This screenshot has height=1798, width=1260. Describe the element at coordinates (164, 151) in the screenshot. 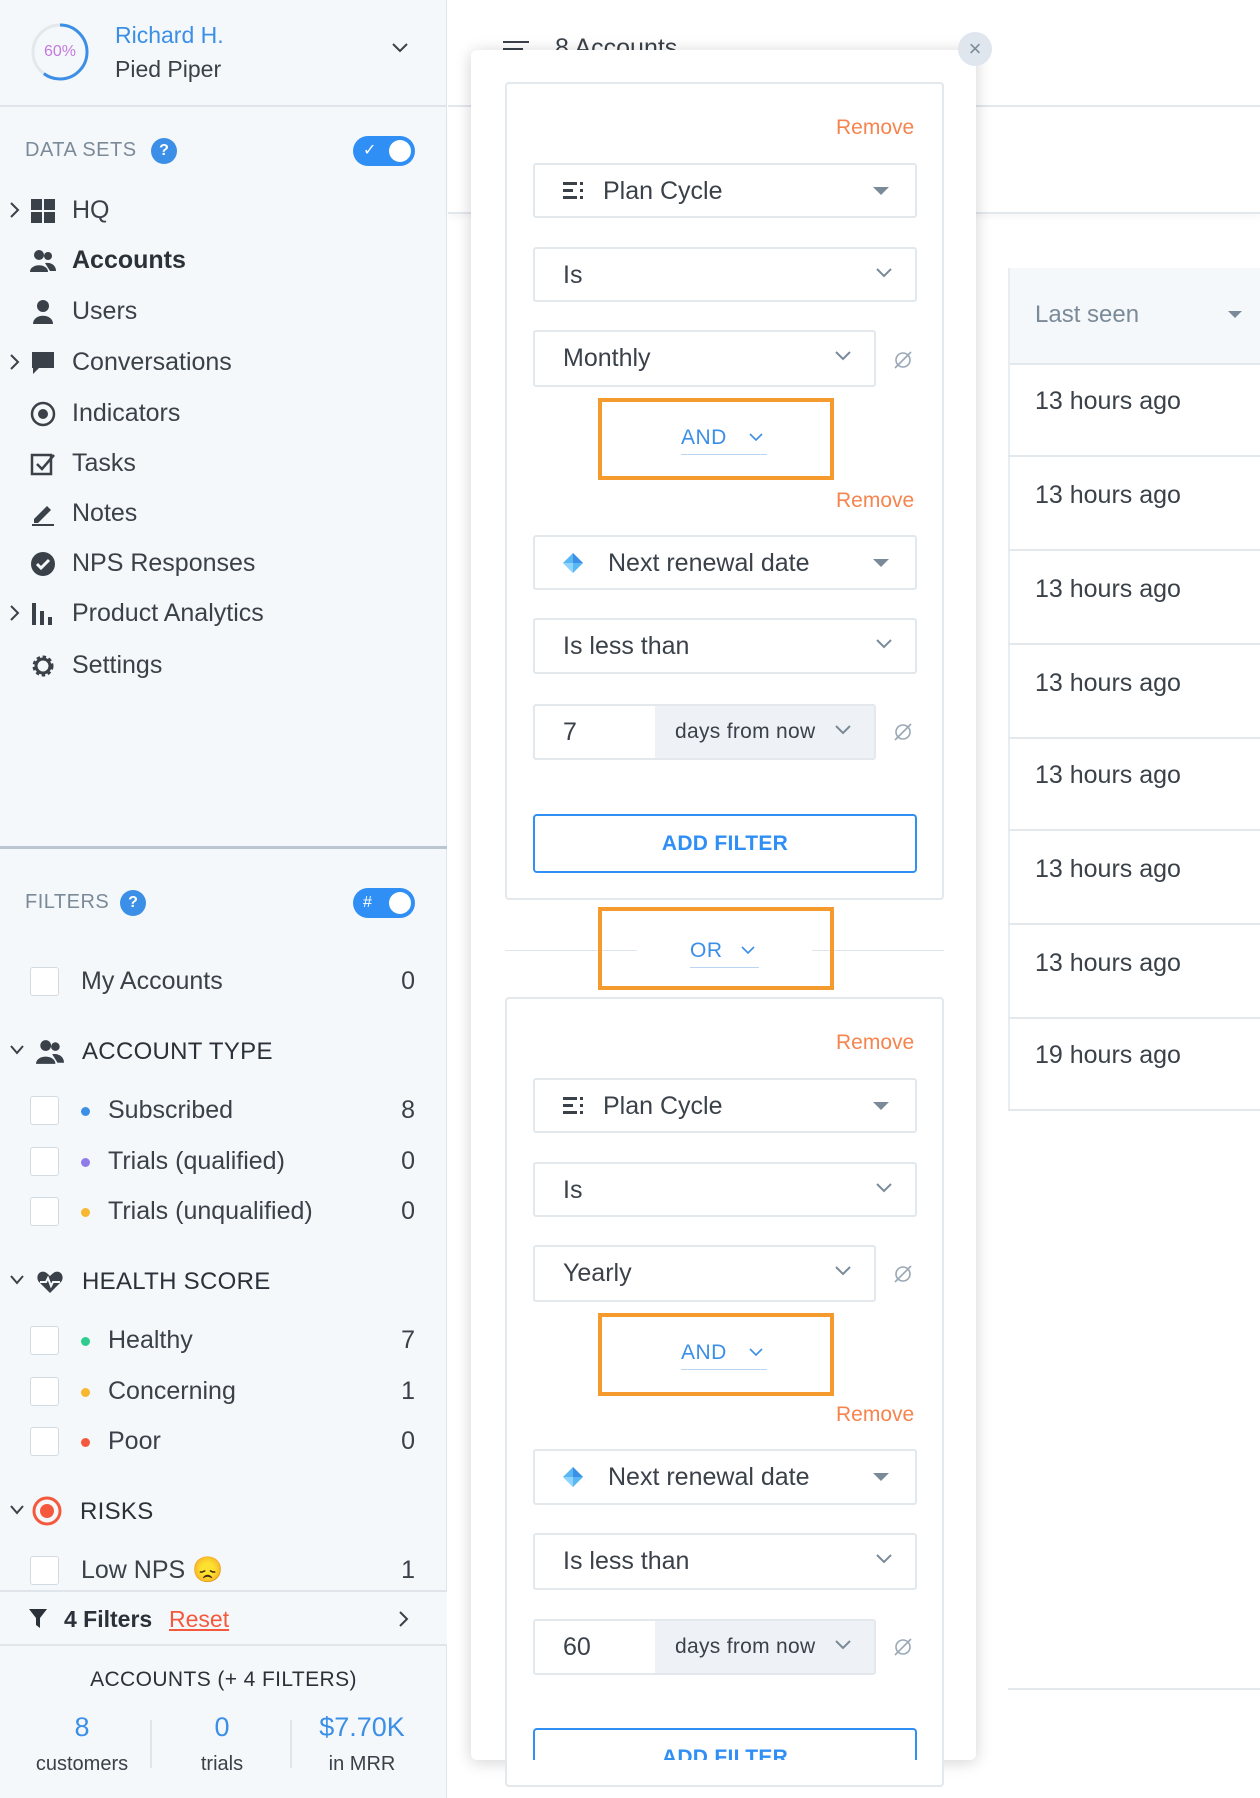

I see `datasets-help-icon: ?` at that location.